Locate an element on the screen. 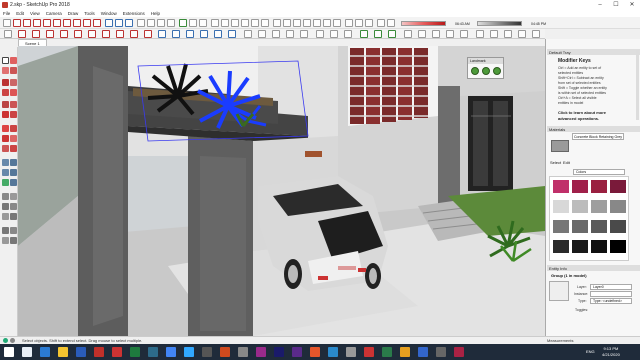 The width and height of the screenshot is (640, 360). axes-side-icon is located at coordinates (5, 182).